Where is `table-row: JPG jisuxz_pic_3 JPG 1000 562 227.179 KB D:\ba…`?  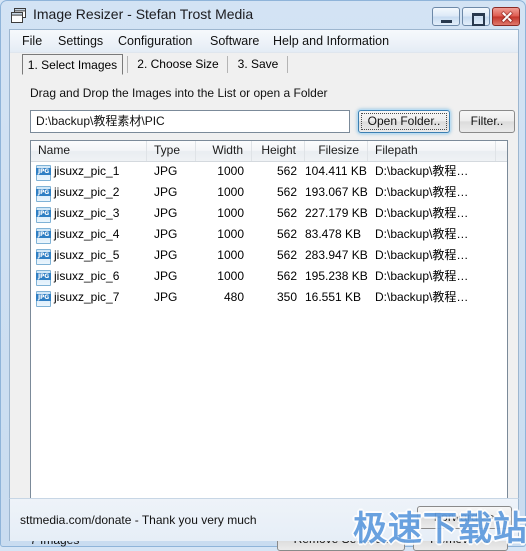 table-row: JPG jisuxz_pic_3 JPG 1000 562 227.179 KB D:\ba… is located at coordinates (269, 213).